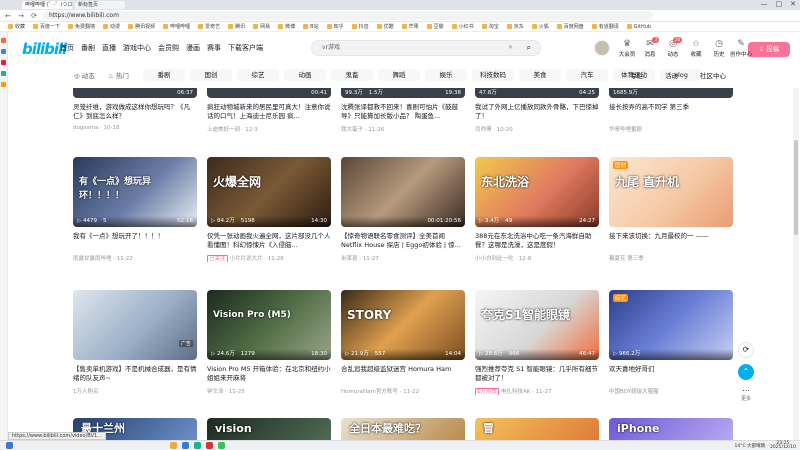 This screenshot has width=800, height=450. Describe the element at coordinates (269, 129) in the screenshot. I see `uploader-info: 上迪美好一刻 · 12-3` at that location.